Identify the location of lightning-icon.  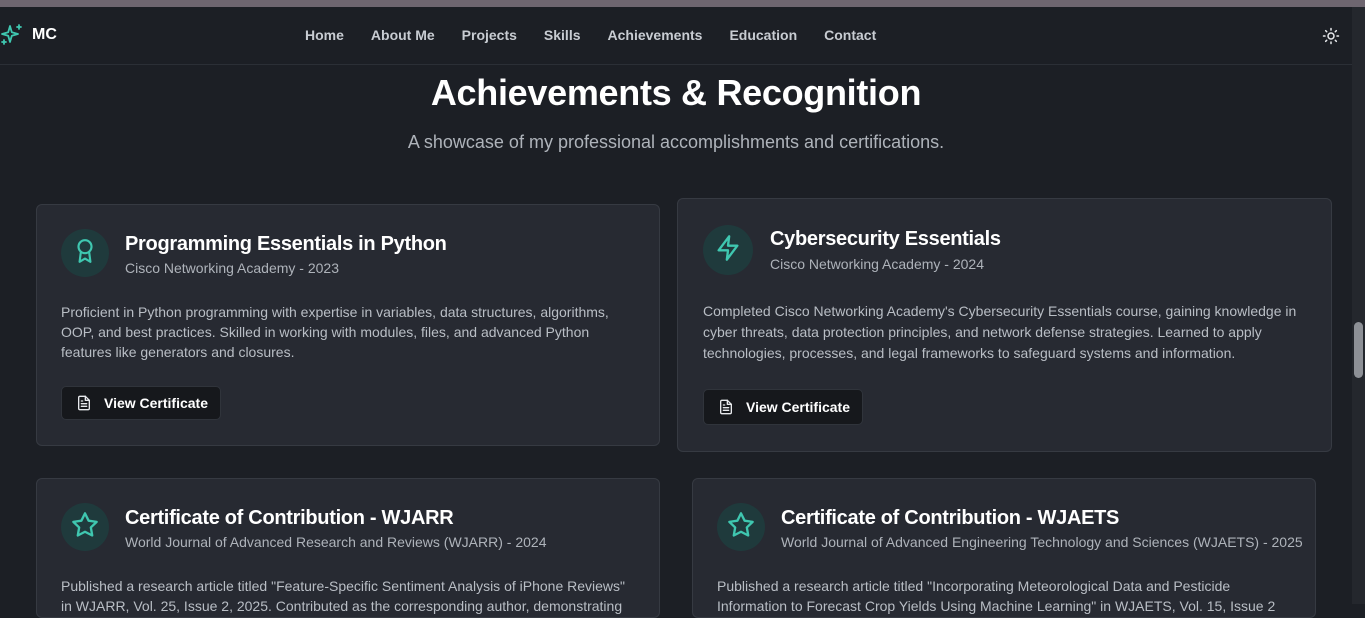
(728, 250).